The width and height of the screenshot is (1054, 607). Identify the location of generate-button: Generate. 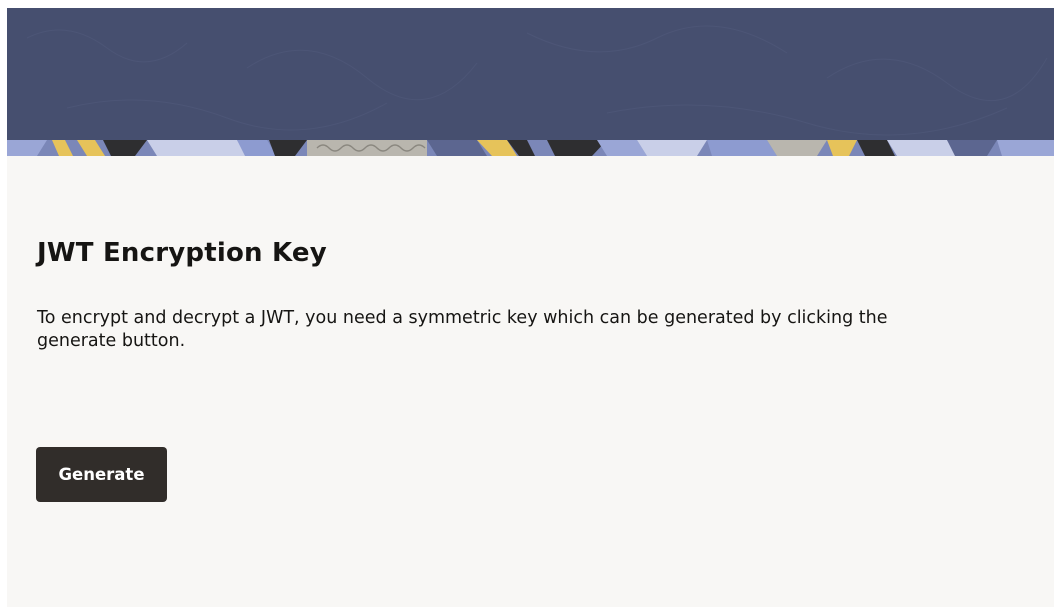
(101, 474).